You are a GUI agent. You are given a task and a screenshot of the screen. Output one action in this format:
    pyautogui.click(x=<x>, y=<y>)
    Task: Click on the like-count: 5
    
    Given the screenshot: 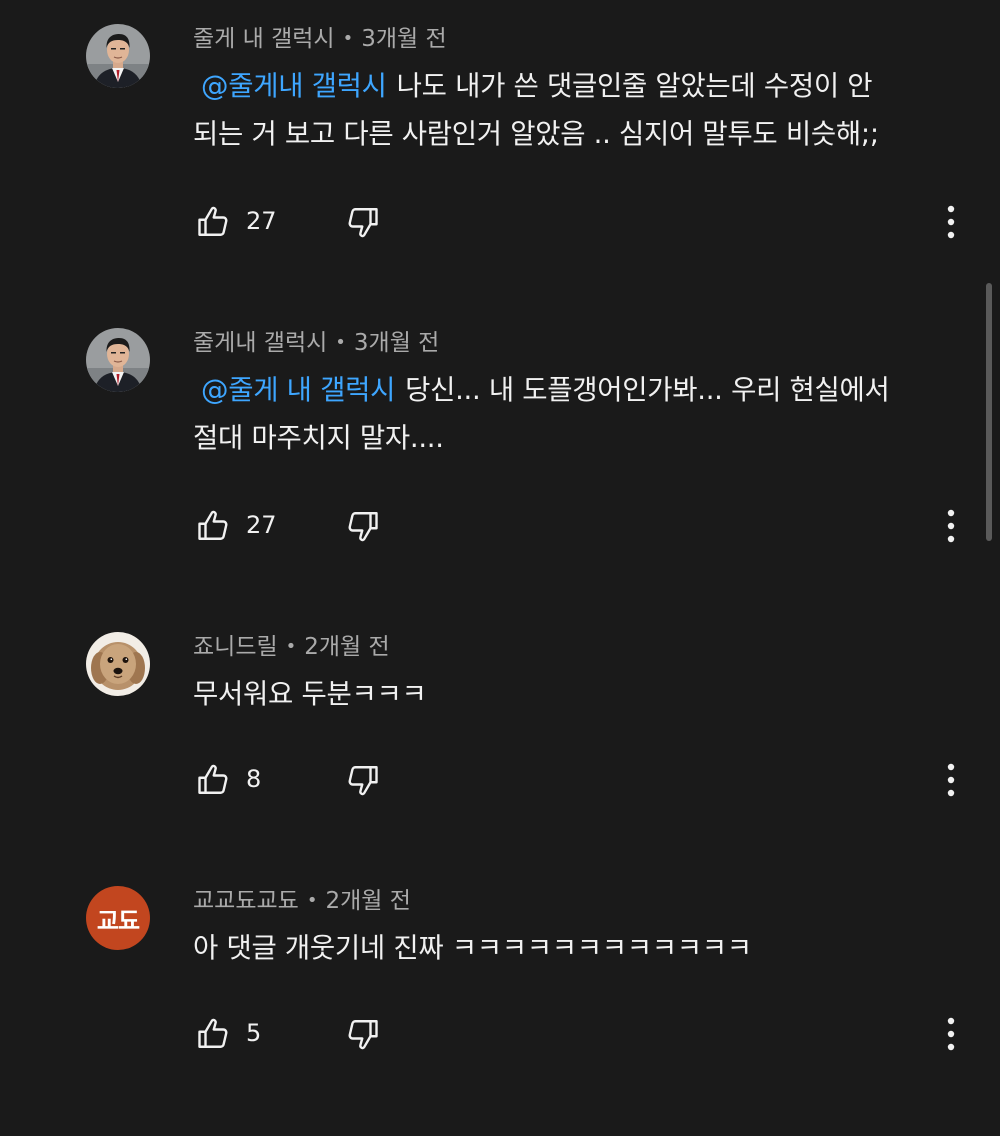 What is the action you would take?
    pyautogui.click(x=254, y=1033)
    